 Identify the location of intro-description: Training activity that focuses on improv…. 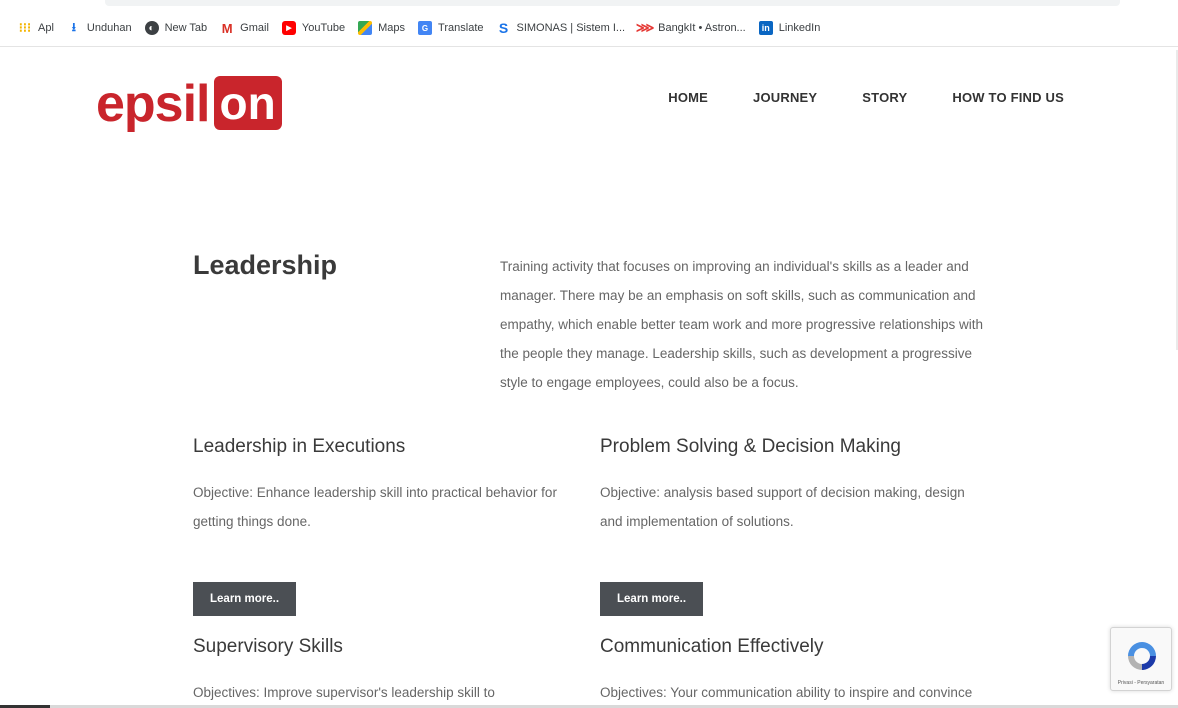
(741, 324).